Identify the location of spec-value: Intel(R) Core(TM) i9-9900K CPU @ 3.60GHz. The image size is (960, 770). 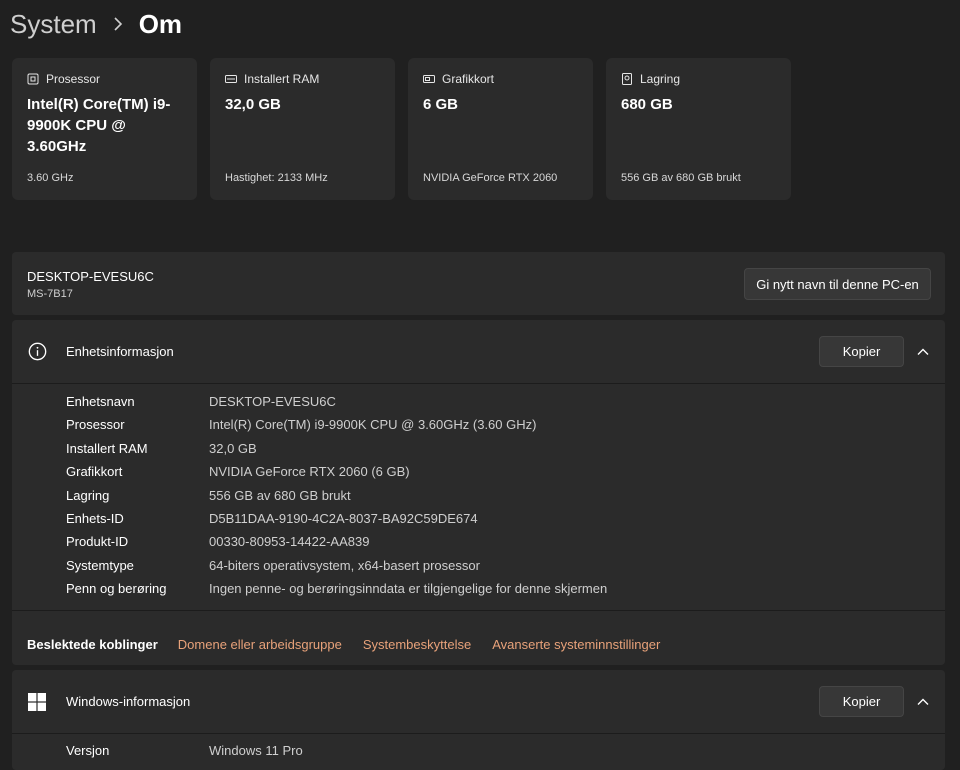
(99, 125).